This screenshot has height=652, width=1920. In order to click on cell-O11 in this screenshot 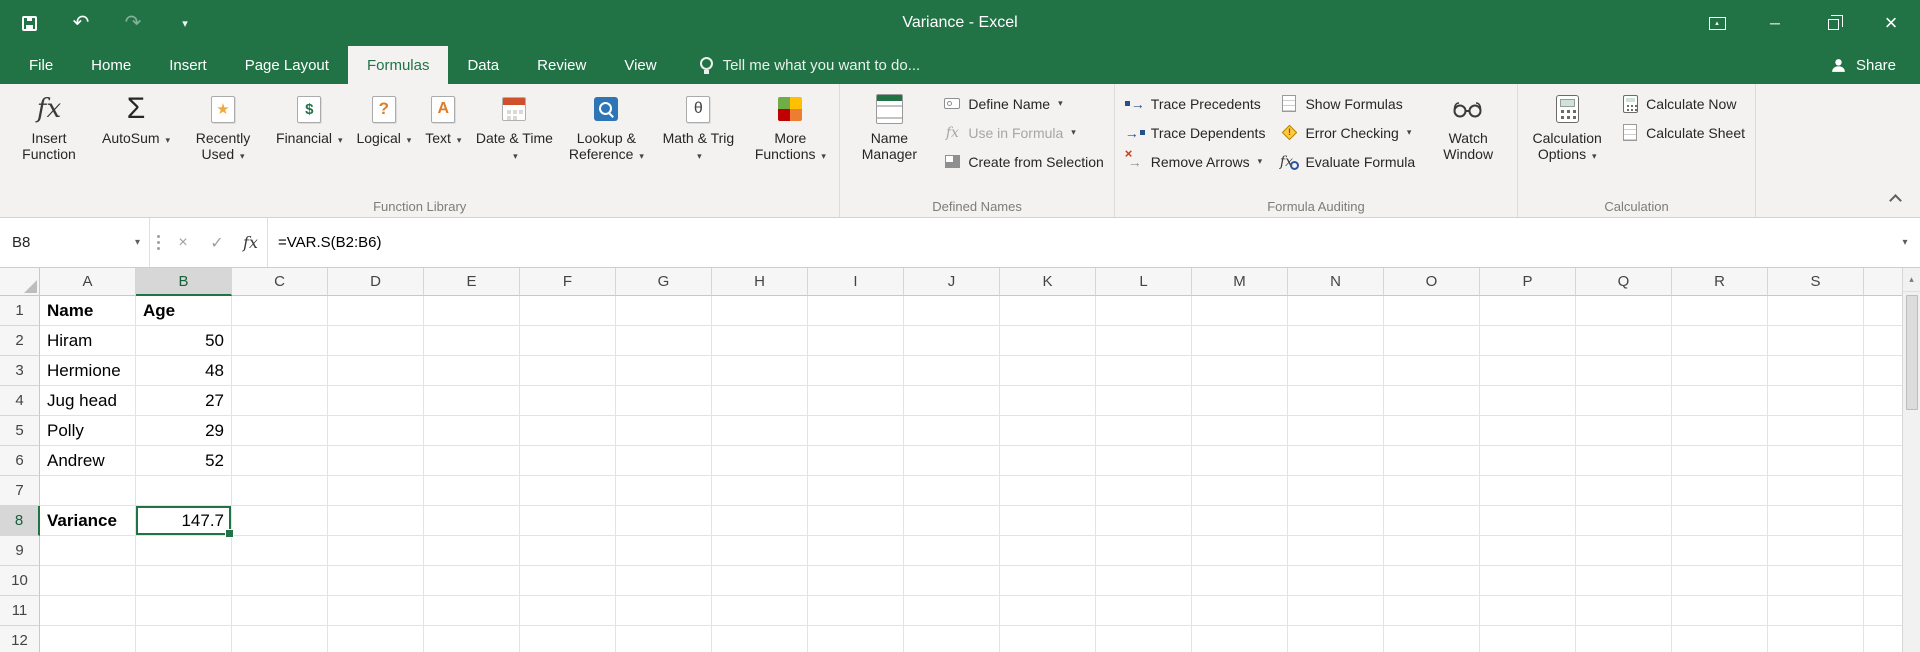, I will do `click(1432, 611)`.